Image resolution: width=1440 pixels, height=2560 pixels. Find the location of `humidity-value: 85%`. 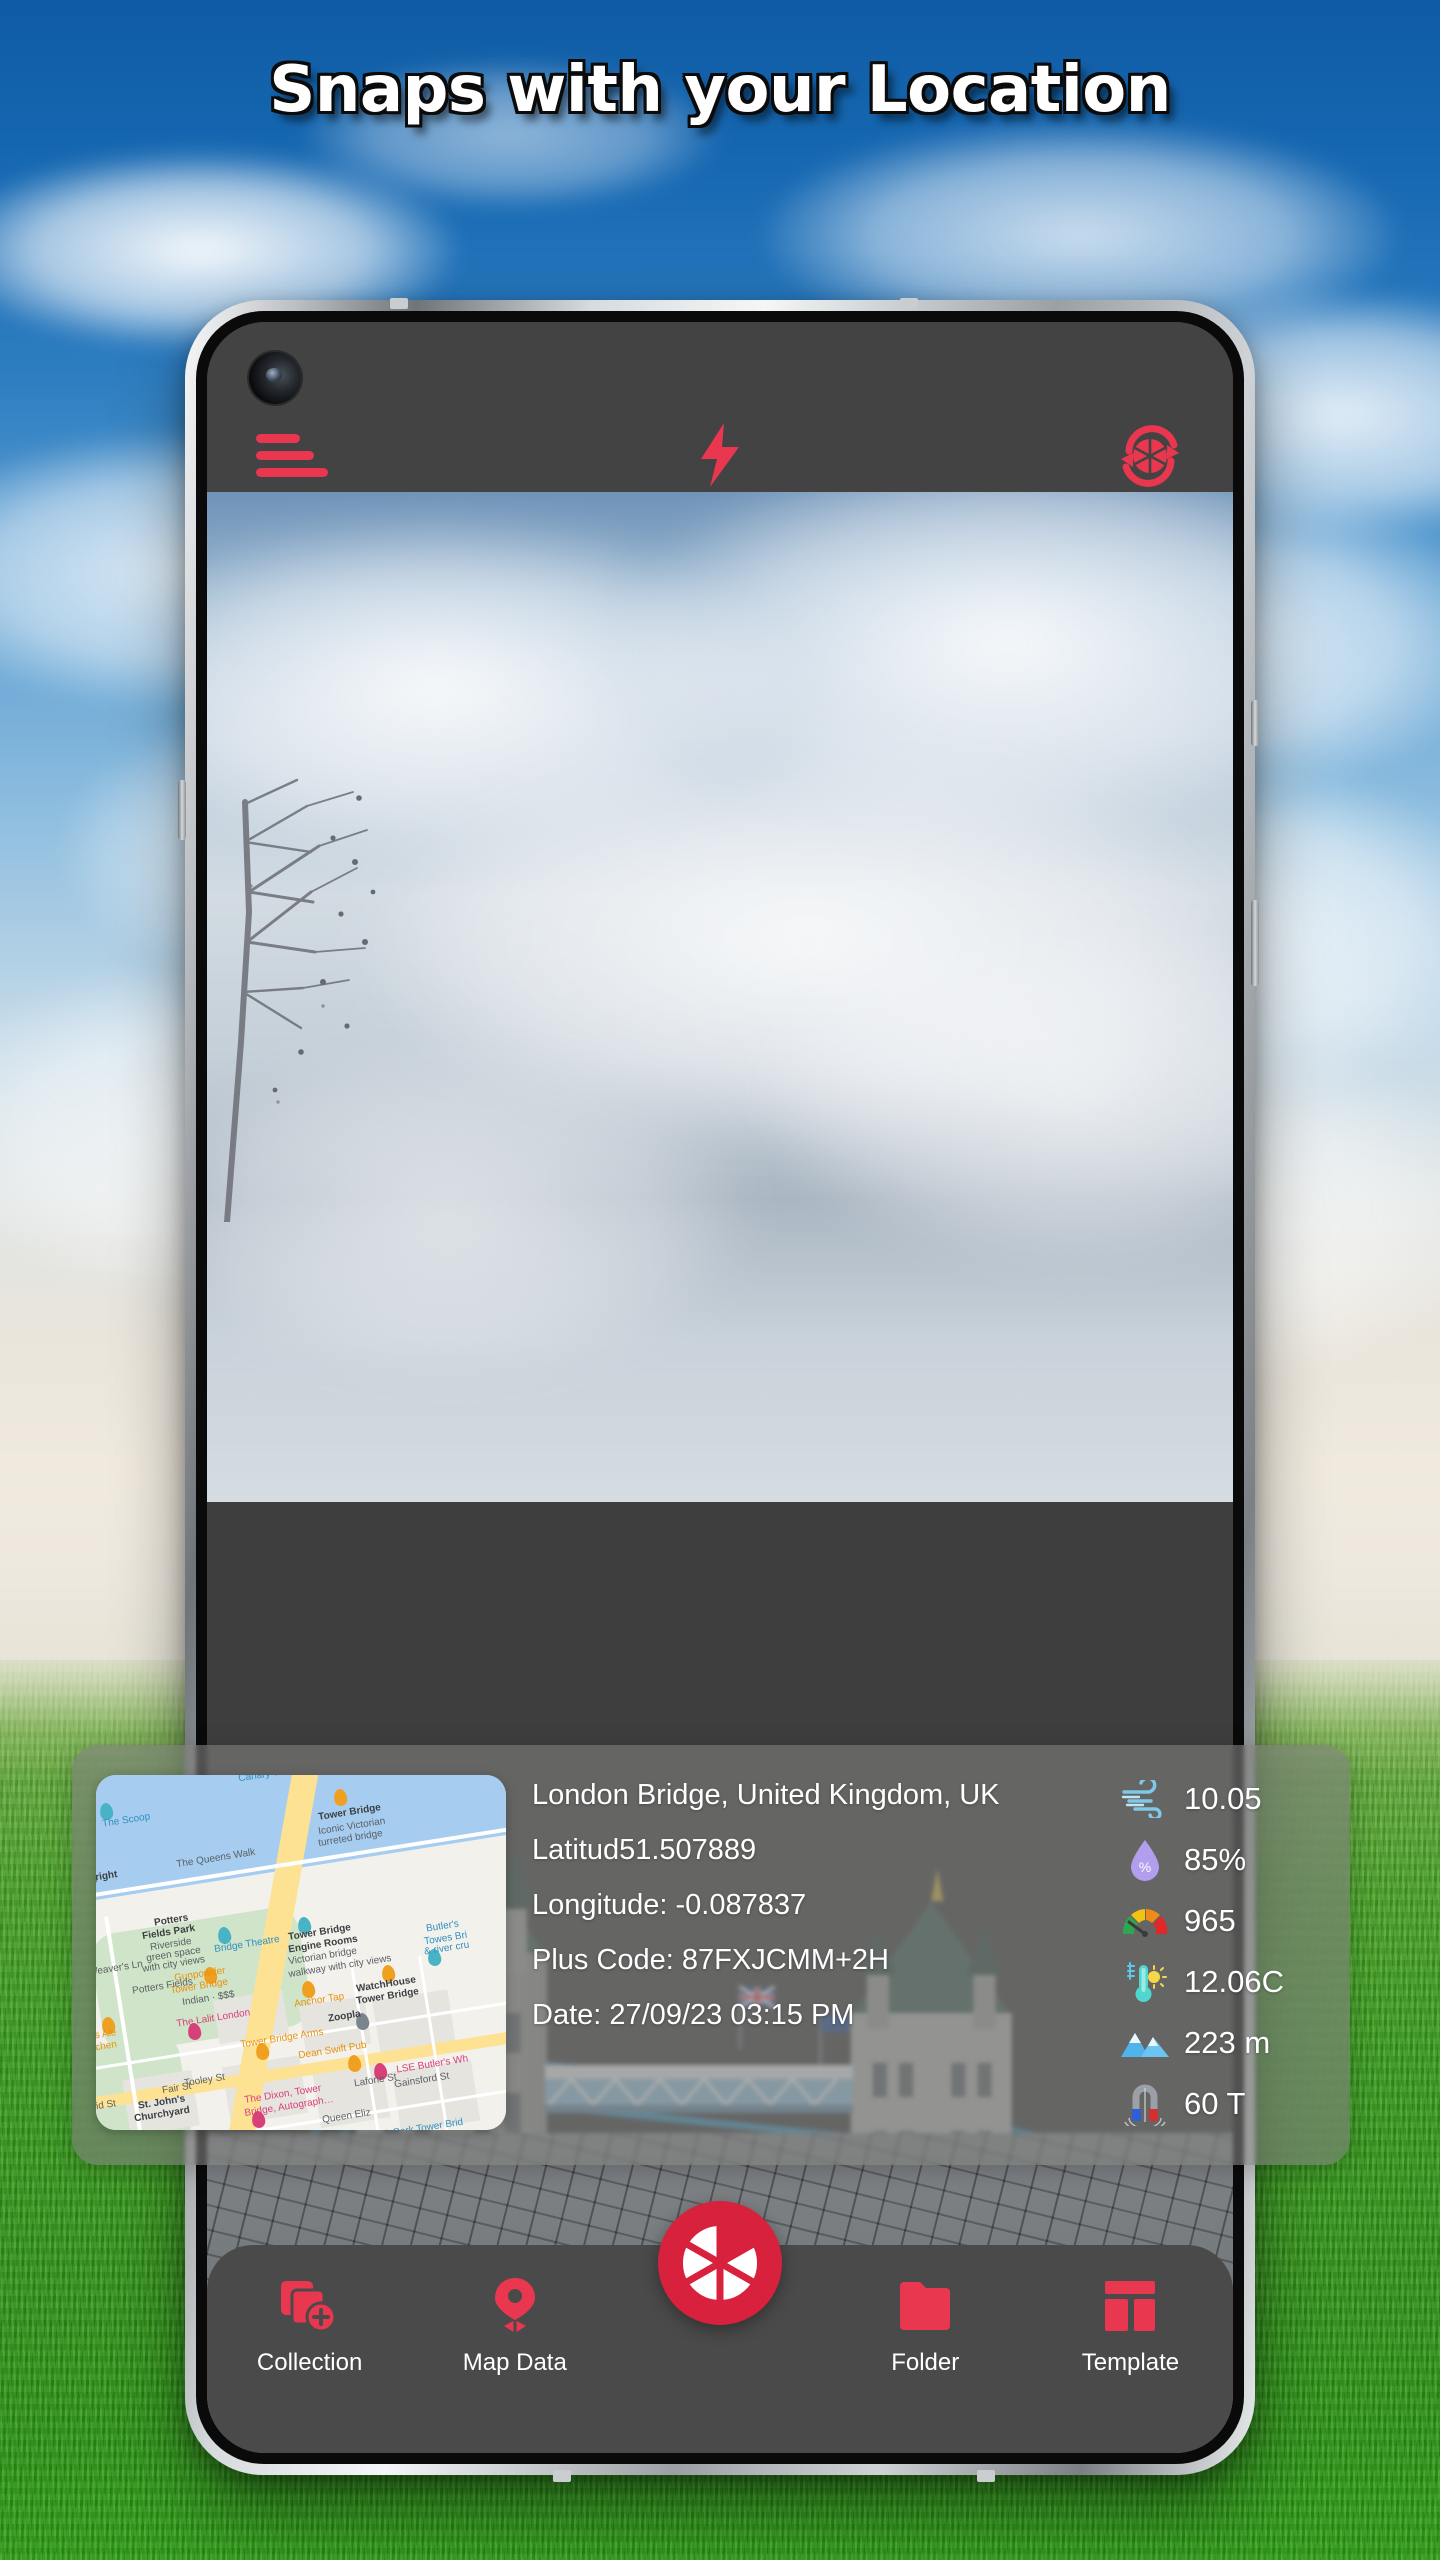

humidity-value: 85% is located at coordinates (1215, 1859).